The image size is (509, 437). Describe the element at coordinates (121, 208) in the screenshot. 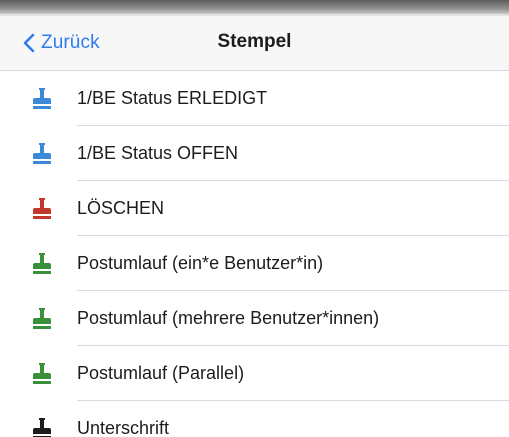

I see `stamp-item-label: LÖSCHEN` at that location.